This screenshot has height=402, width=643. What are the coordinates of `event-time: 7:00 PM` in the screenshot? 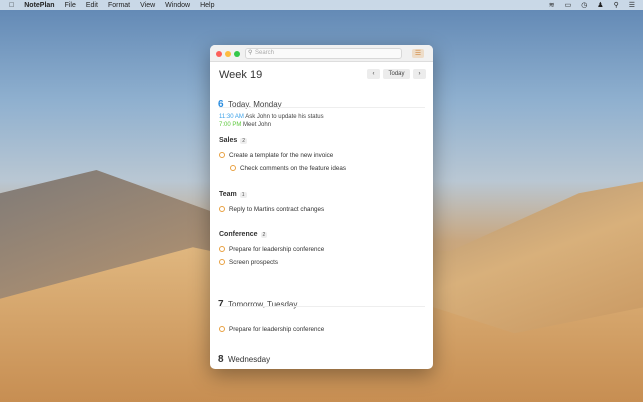 It's located at (230, 125).